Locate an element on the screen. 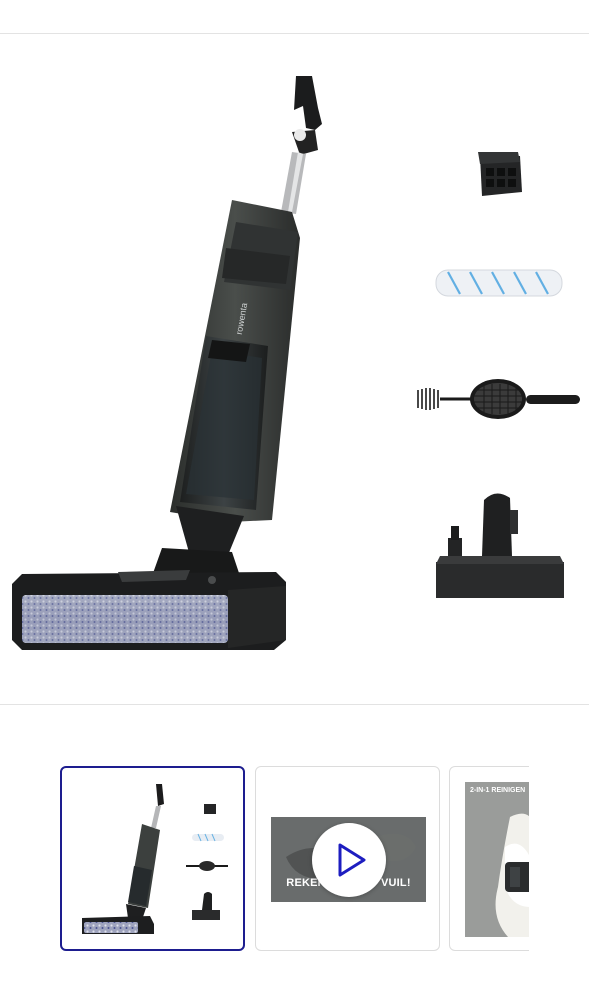  cleaning-tool-illustration is located at coordinates (498, 399).